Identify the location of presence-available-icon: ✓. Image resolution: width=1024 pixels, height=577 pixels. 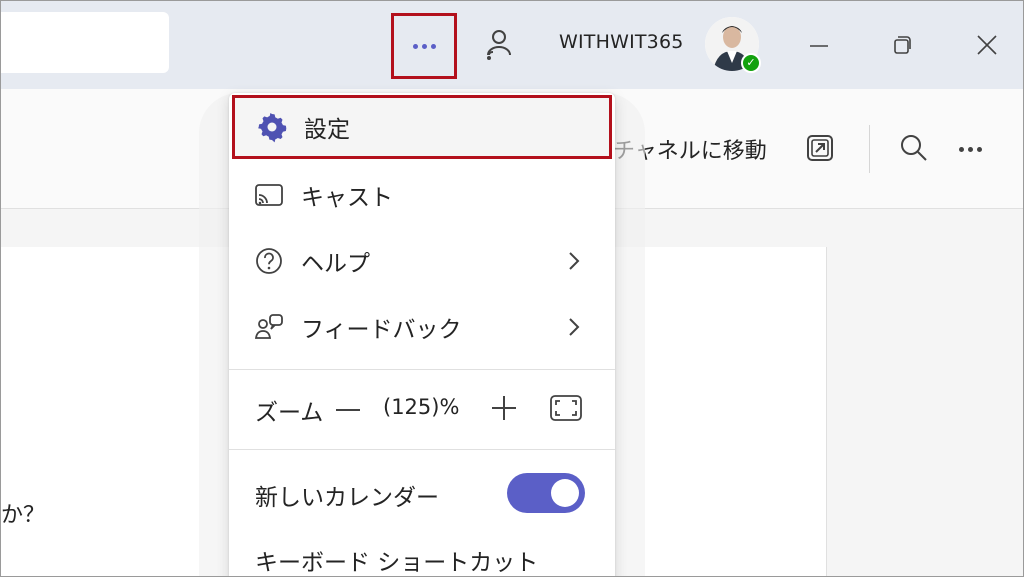
(751, 63).